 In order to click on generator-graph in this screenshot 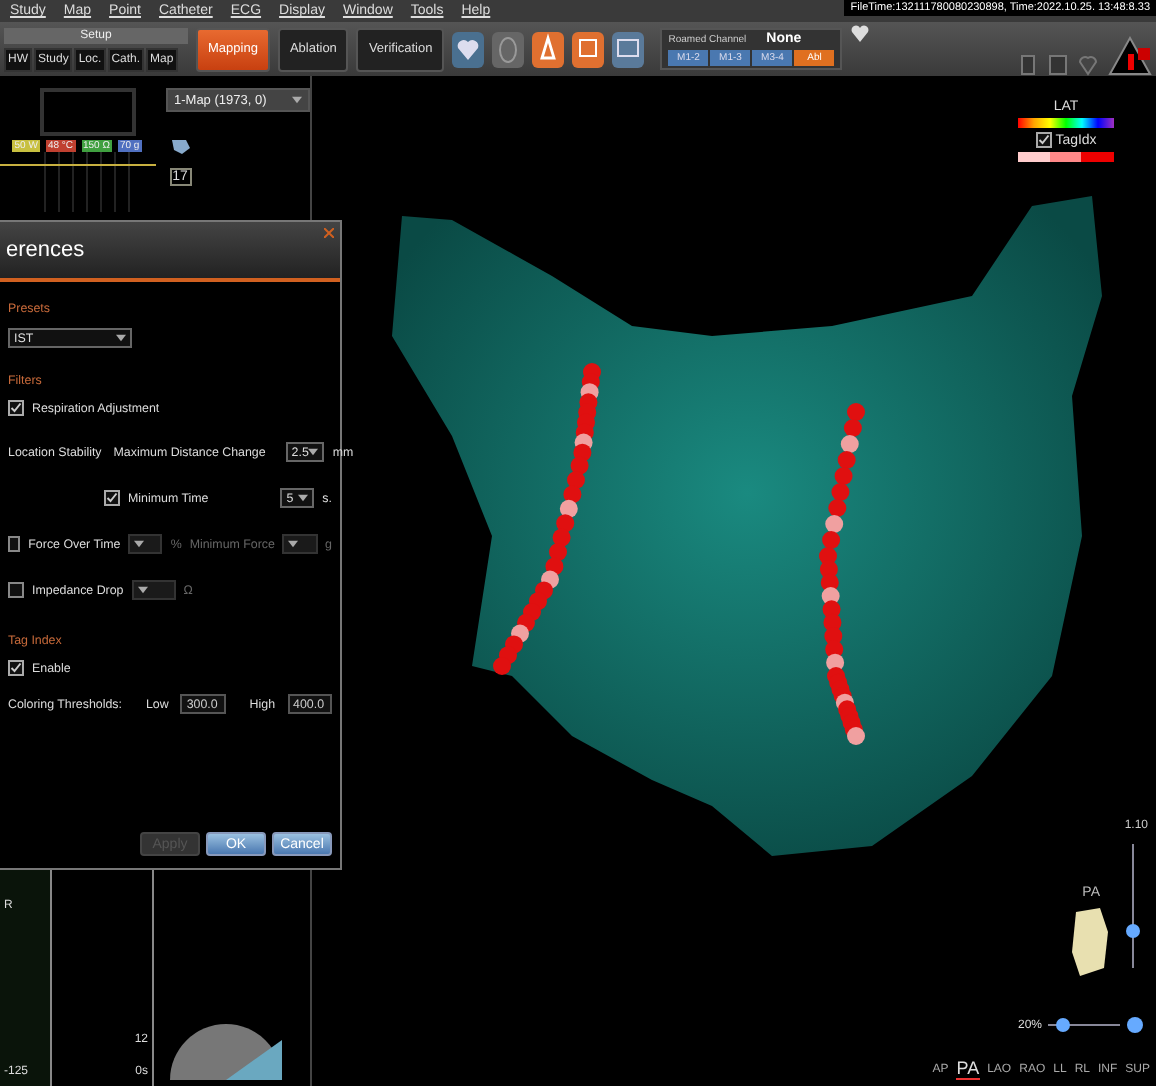, I will do `click(87, 182)`.